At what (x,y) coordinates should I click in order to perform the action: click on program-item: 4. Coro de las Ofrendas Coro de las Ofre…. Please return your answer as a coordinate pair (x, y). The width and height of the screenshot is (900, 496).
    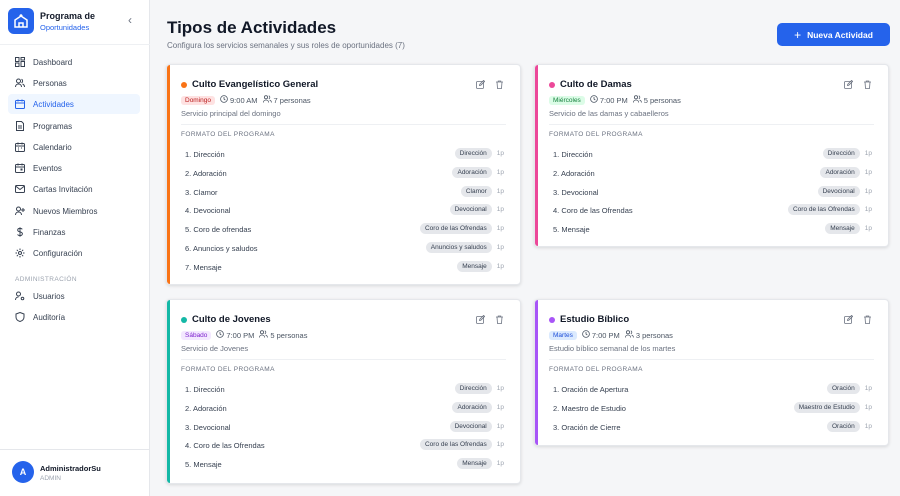
    Looking at the image, I should click on (712, 210).